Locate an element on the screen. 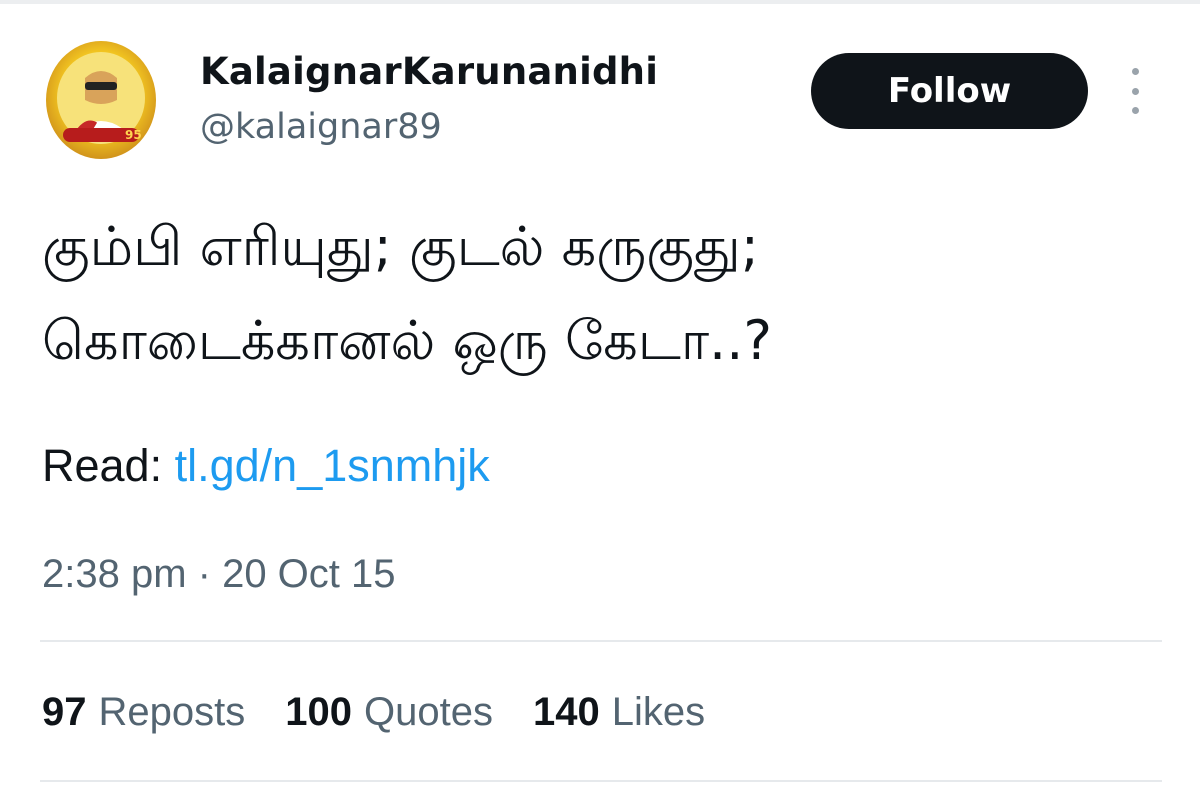 This screenshot has height=810, width=1200. top-divider is located at coordinates (600, 2).